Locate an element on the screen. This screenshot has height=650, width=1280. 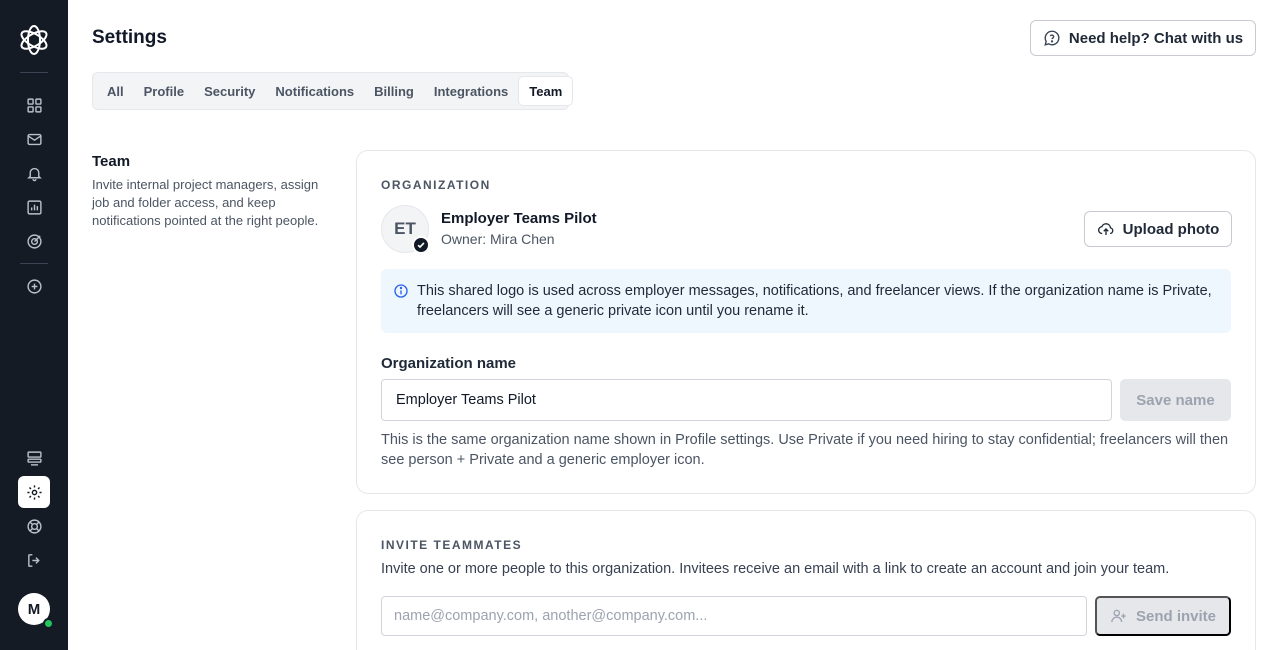
plus-circle-icon is located at coordinates (34, 286).